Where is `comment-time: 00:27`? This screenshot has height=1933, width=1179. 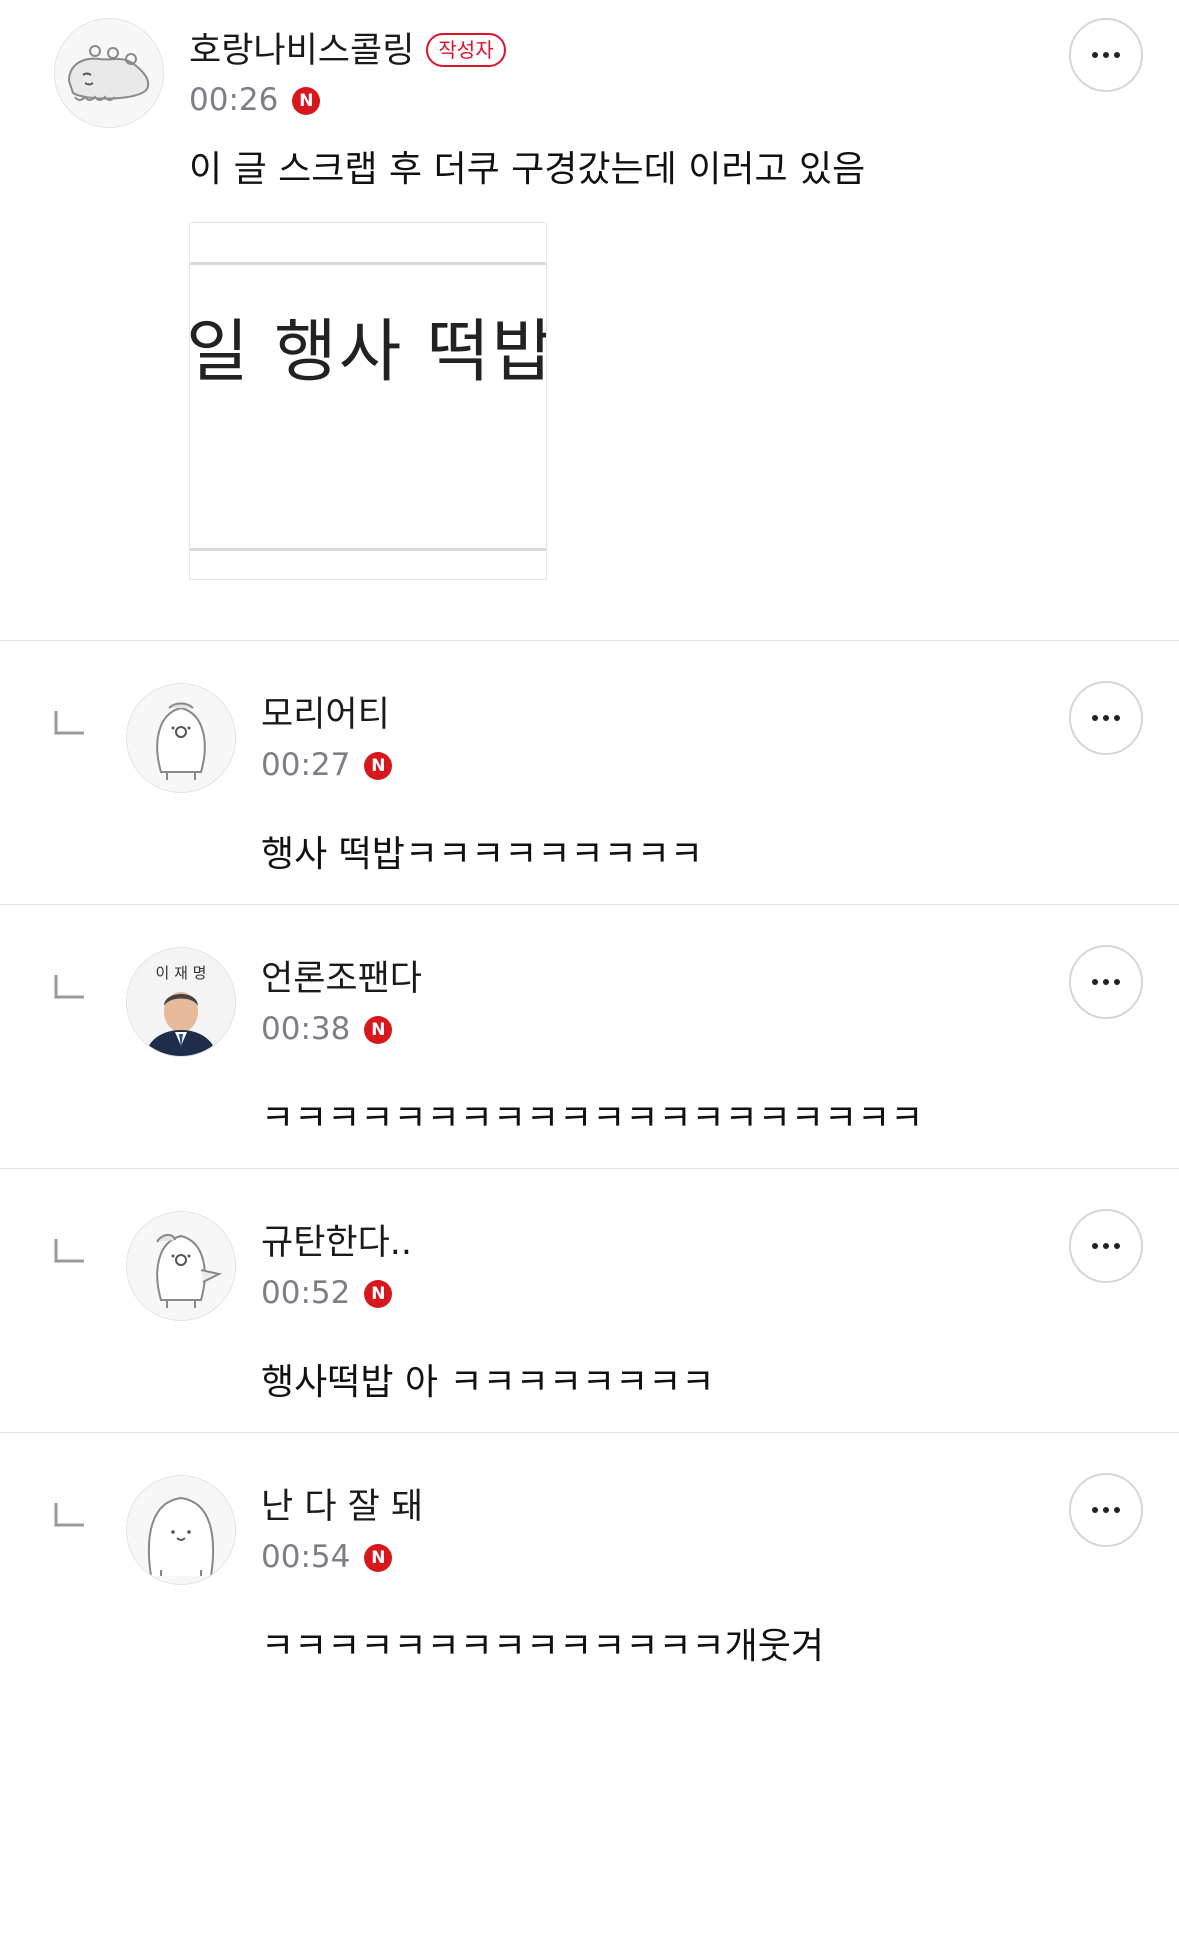
comment-time: 00:27 is located at coordinates (306, 765).